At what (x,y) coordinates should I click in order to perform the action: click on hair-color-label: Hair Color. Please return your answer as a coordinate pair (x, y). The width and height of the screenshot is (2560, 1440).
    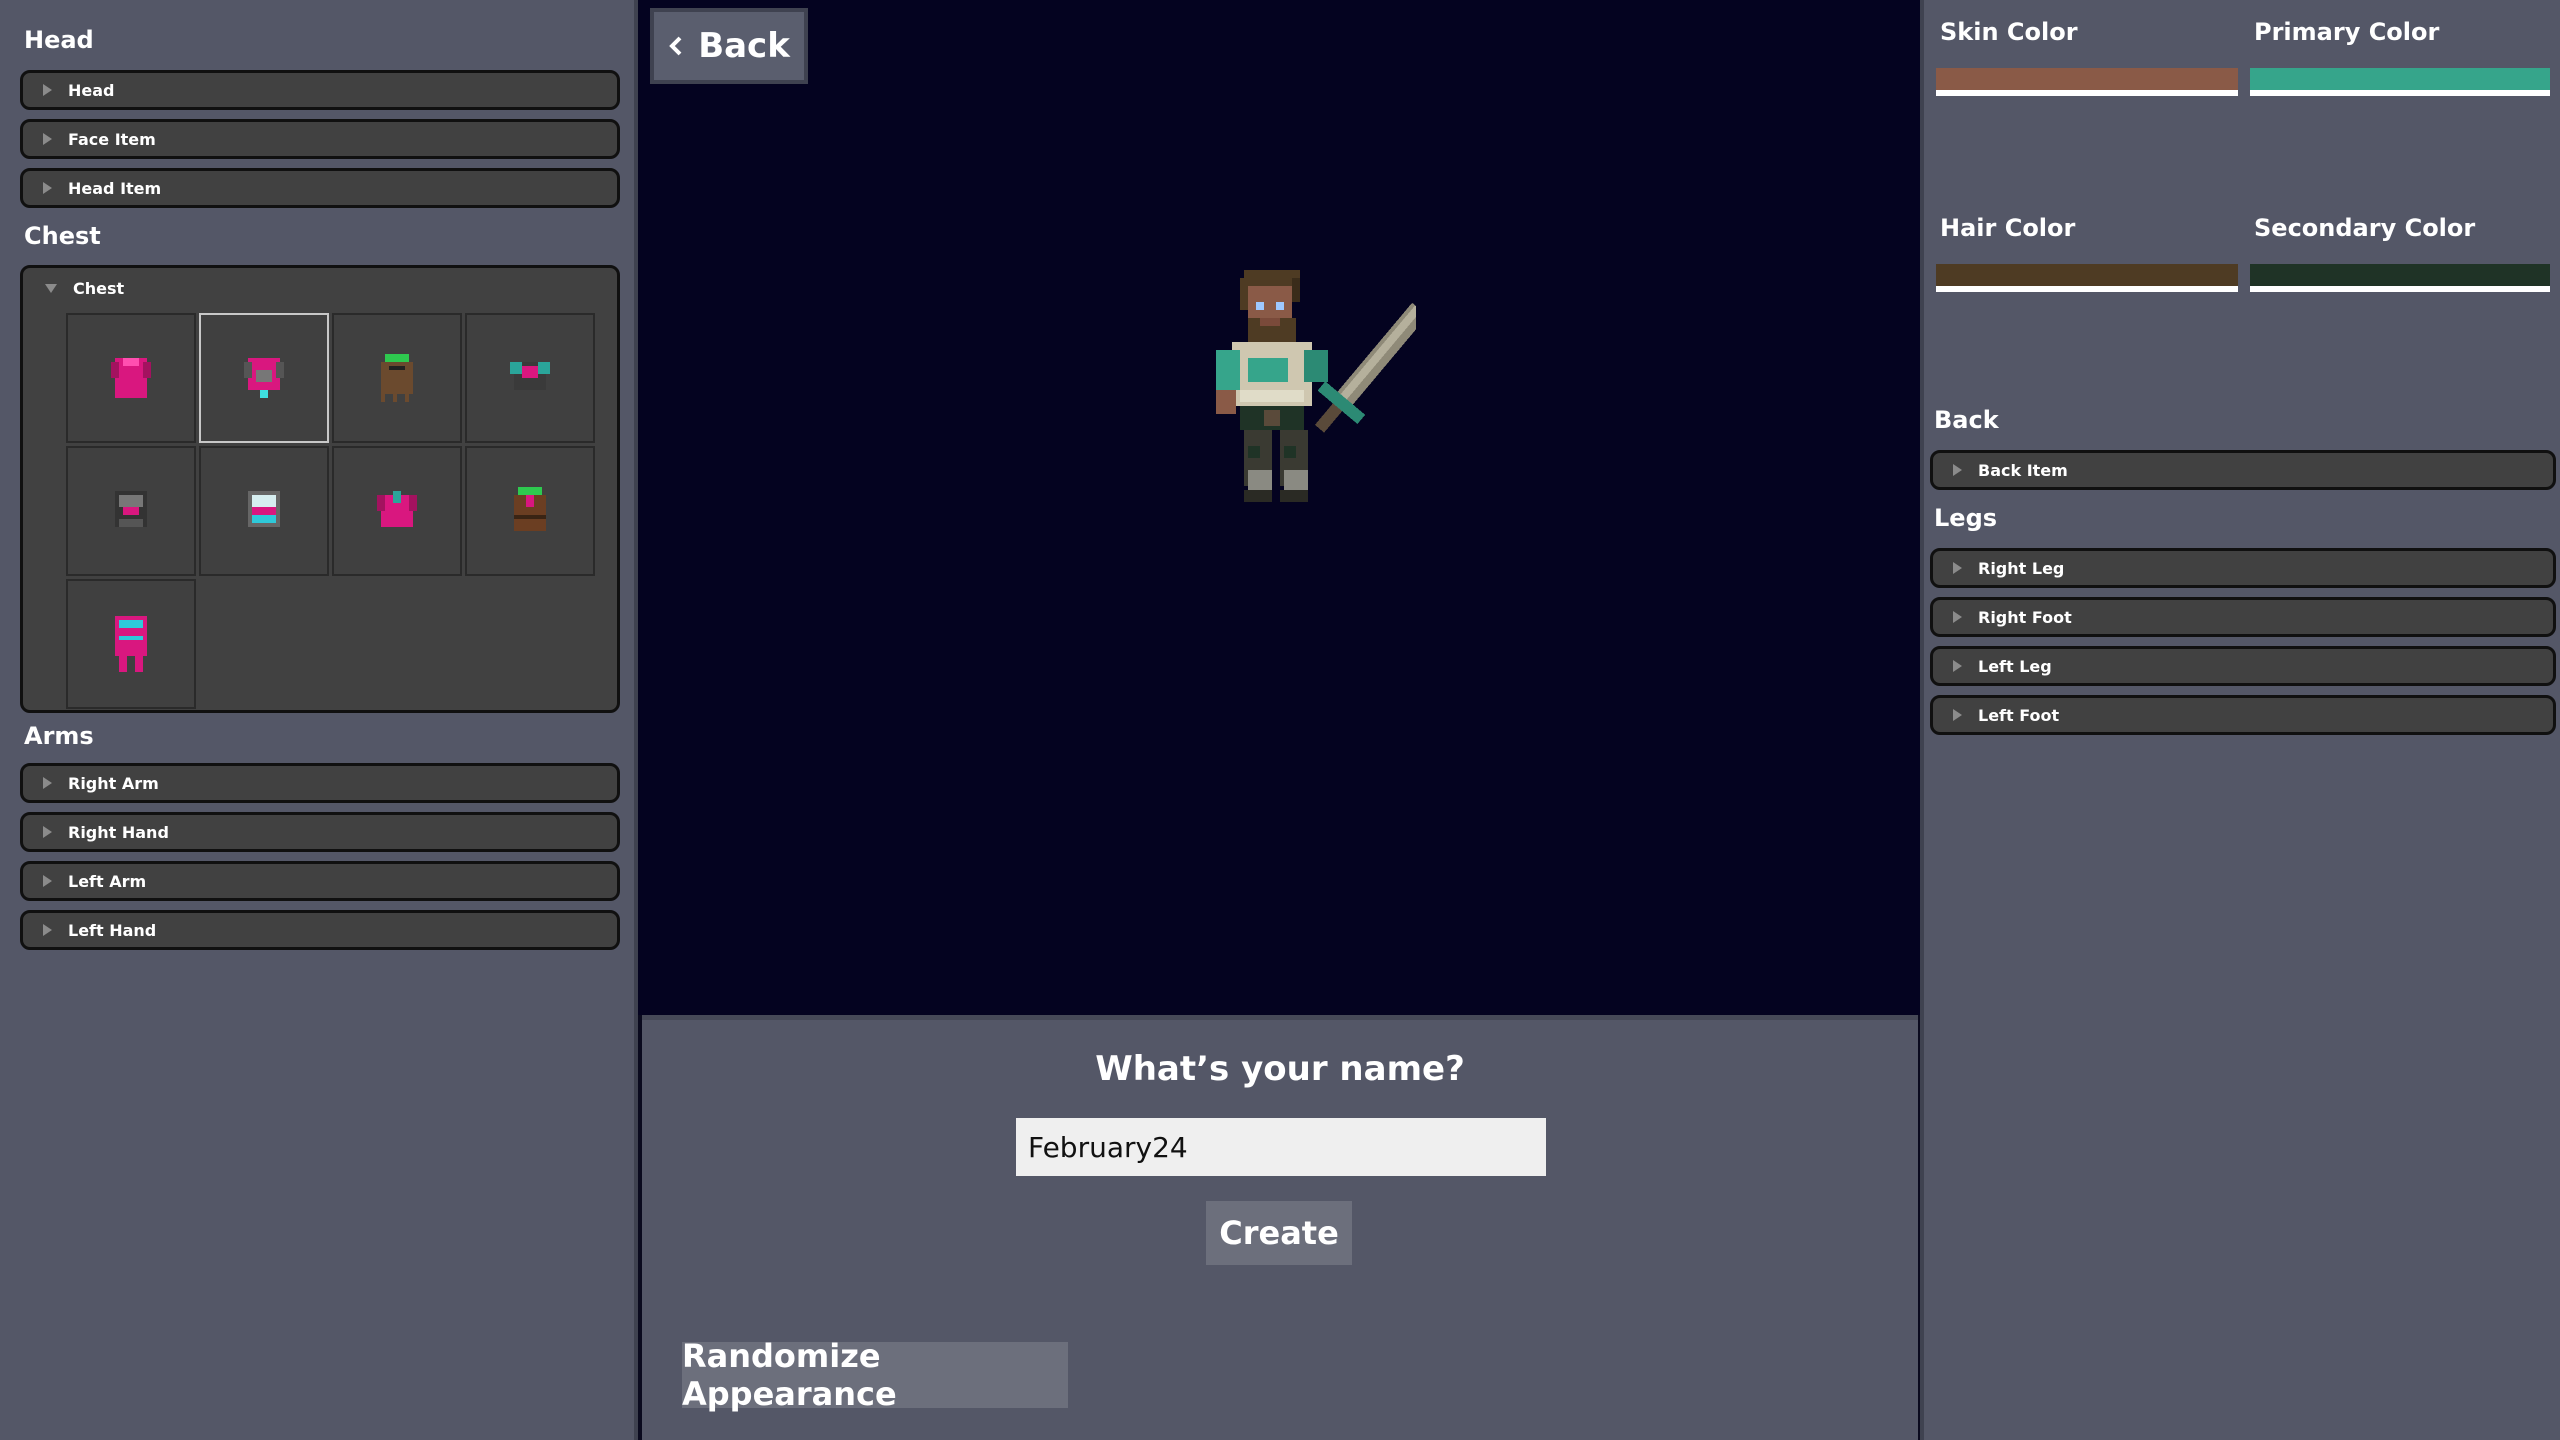
    Looking at the image, I should click on (2008, 228).